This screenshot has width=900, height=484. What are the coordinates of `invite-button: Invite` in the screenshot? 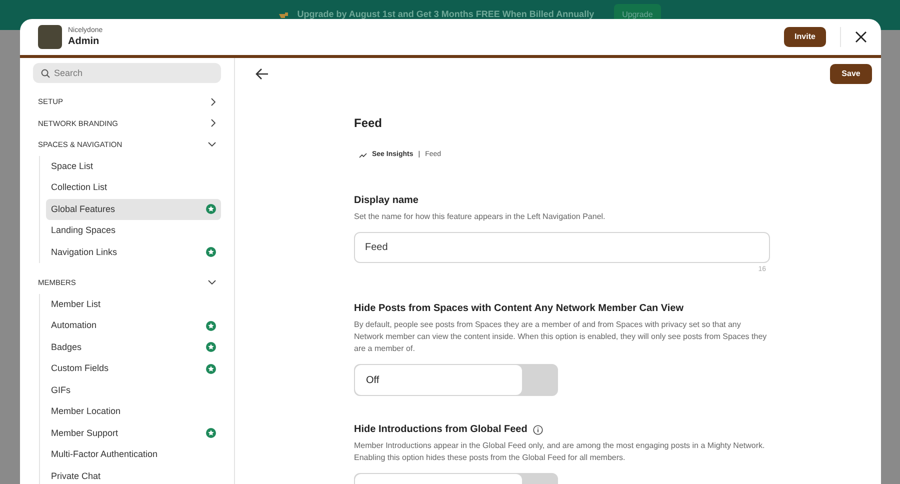 It's located at (805, 37).